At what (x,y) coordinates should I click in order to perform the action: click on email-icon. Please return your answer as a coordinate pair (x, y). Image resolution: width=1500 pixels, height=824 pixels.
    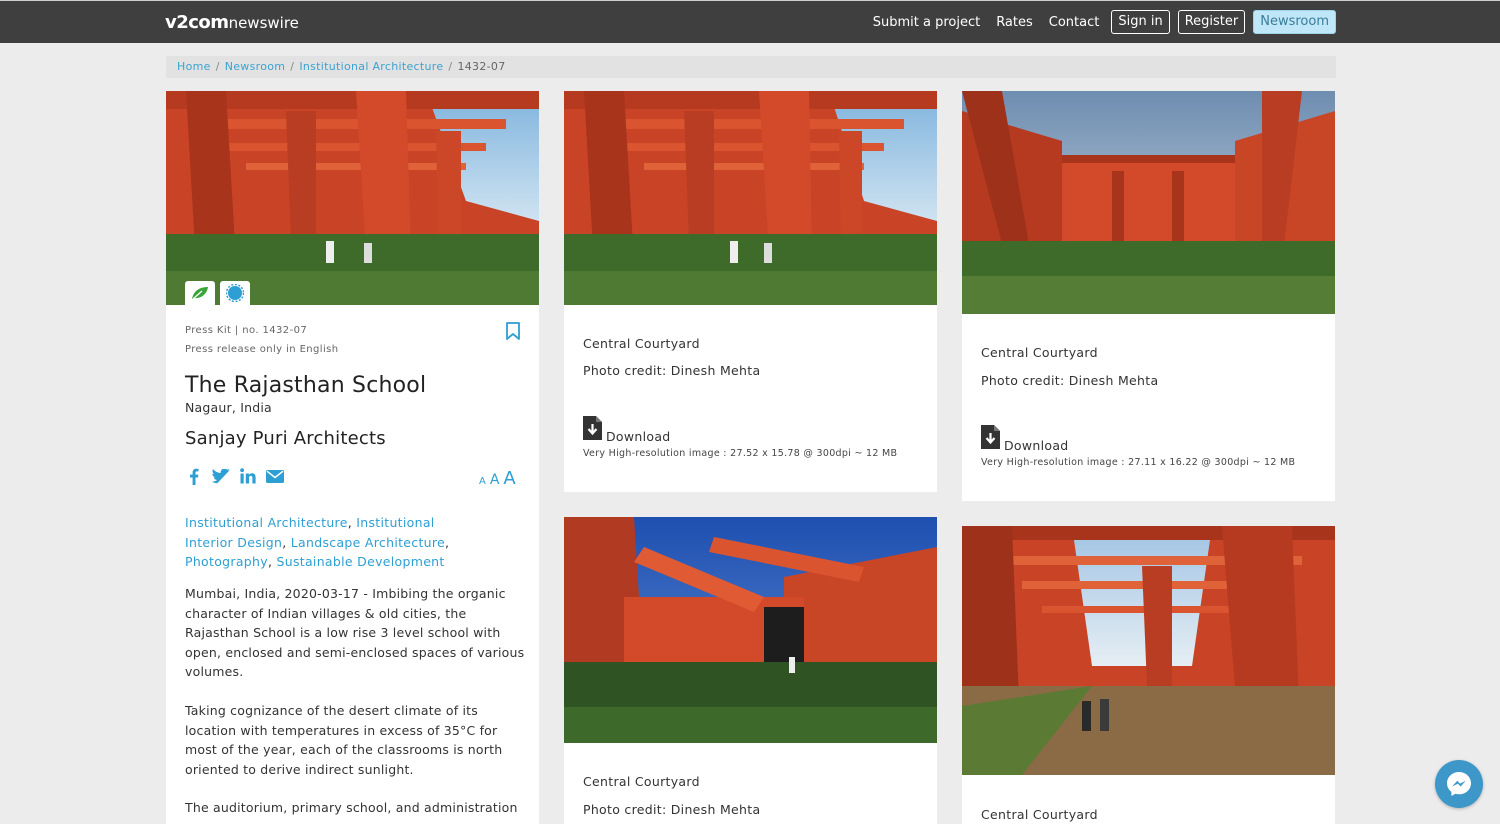
    Looking at the image, I should click on (275, 476).